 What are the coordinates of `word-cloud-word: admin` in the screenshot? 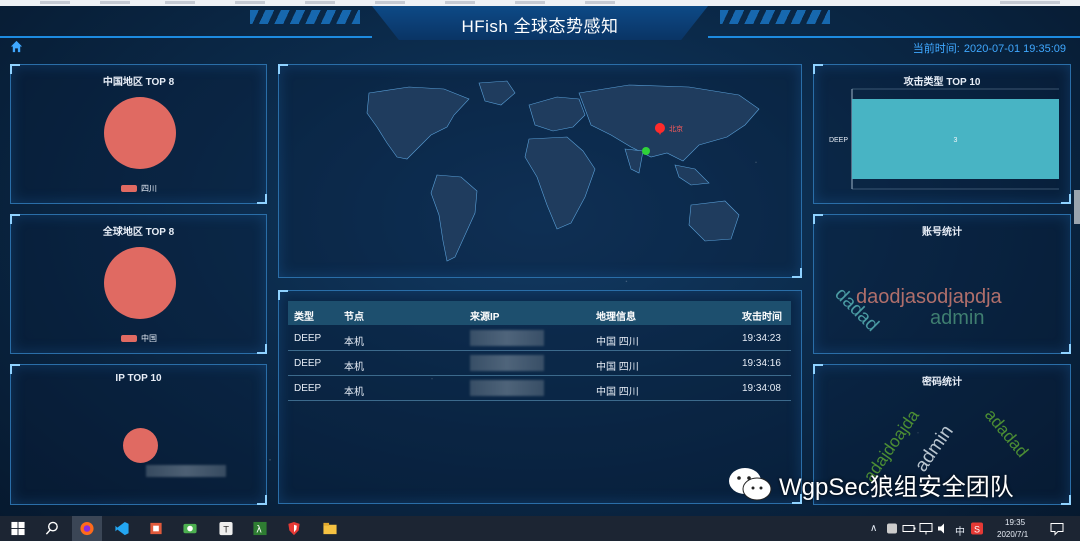 It's located at (957, 318).